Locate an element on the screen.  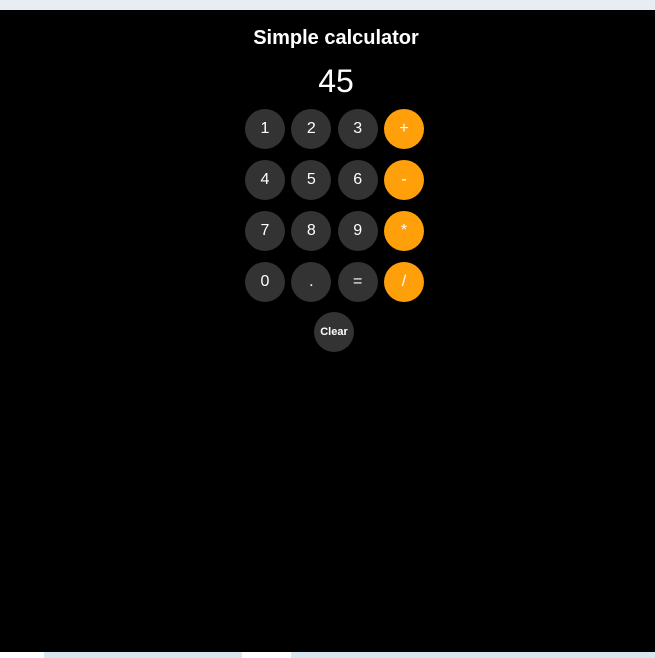
key-2: 2 is located at coordinates (311, 129).